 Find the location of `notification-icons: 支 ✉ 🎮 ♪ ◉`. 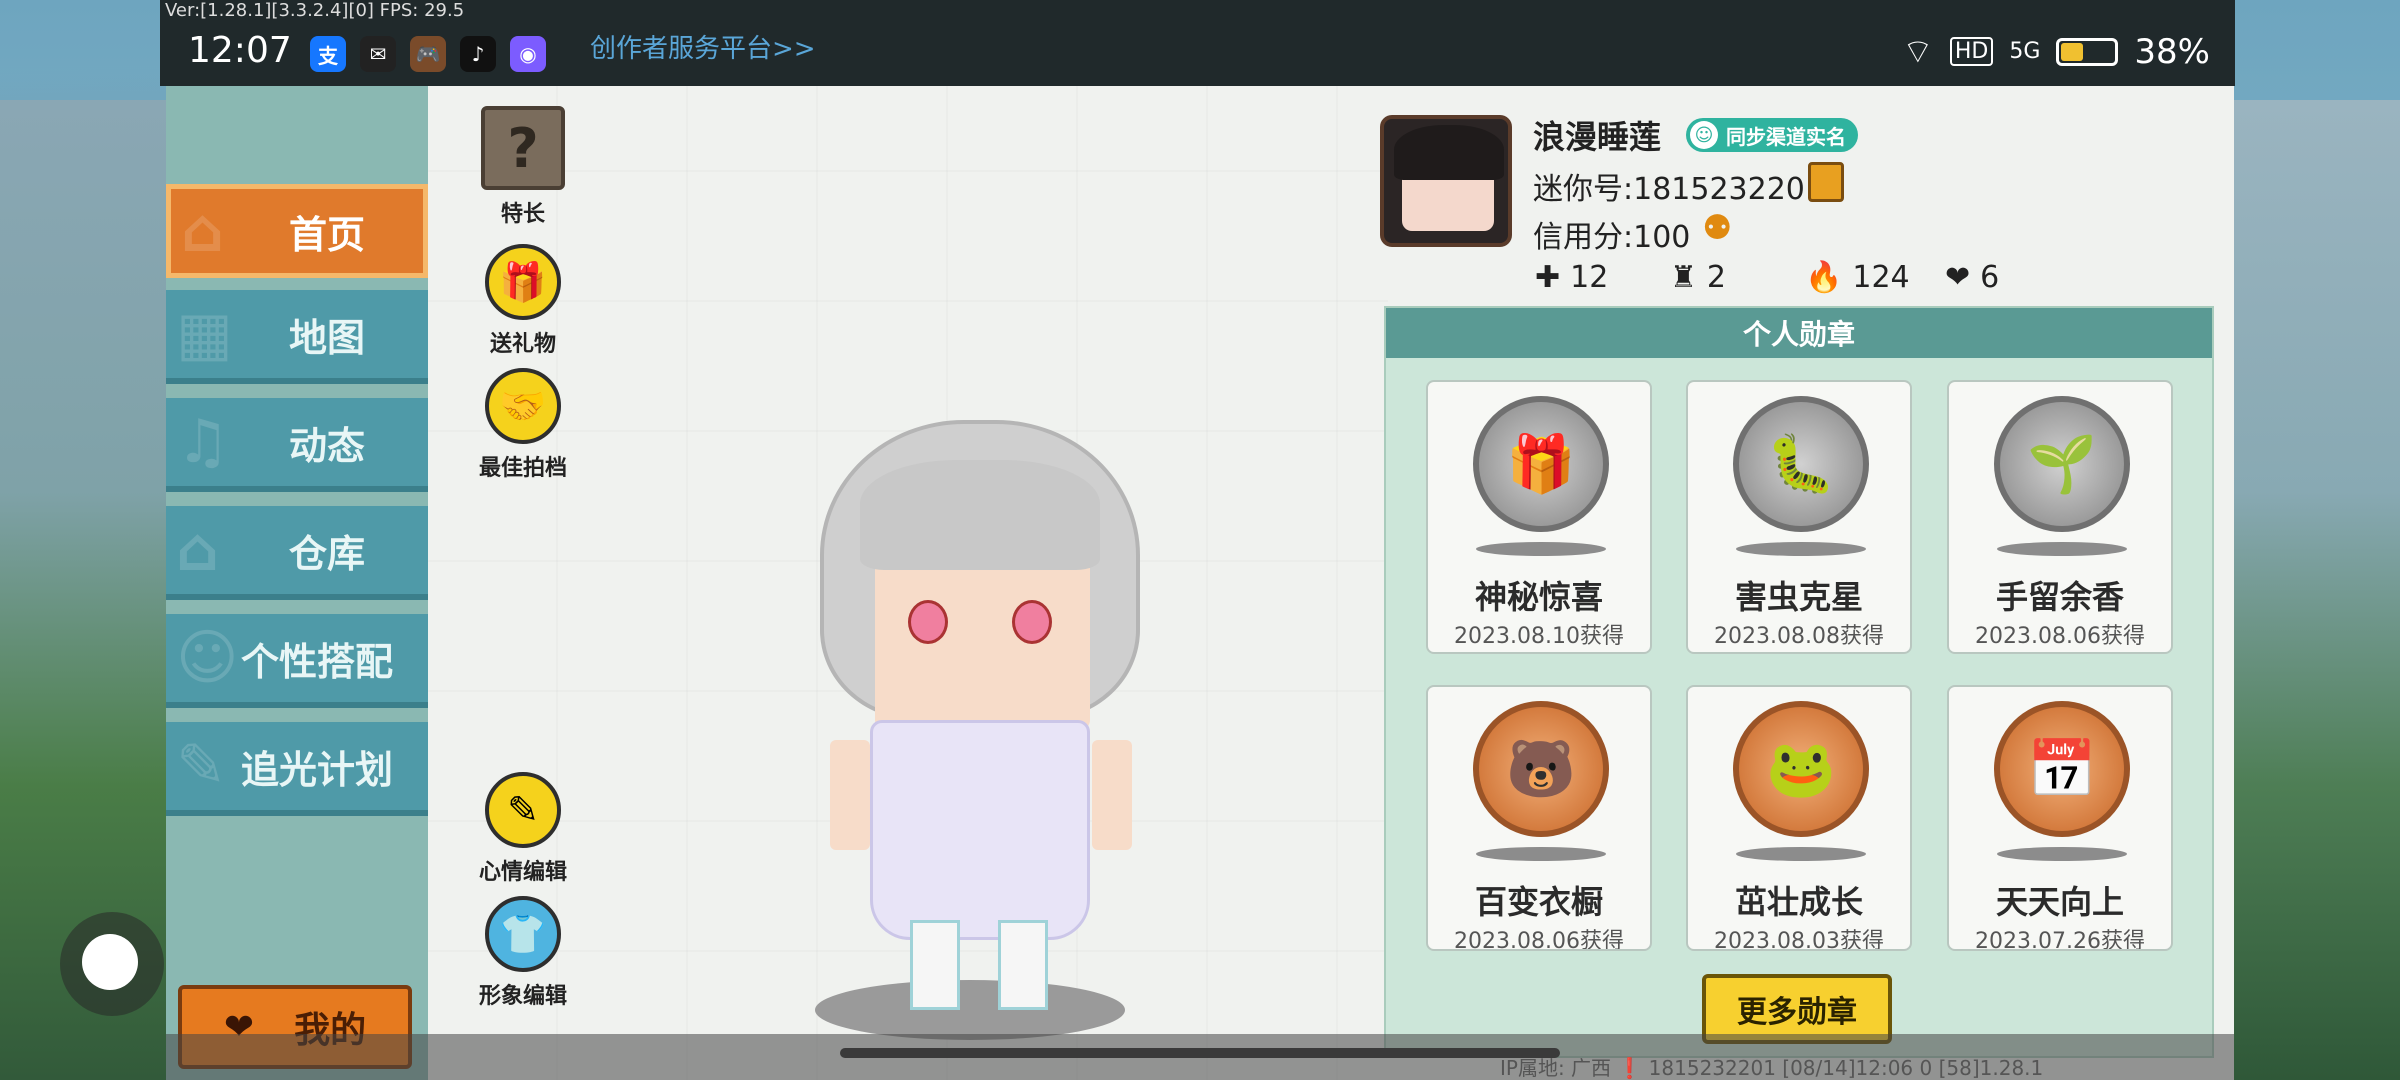

notification-icons: 支 ✉ 🎮 ♪ ◉ is located at coordinates (428, 54).